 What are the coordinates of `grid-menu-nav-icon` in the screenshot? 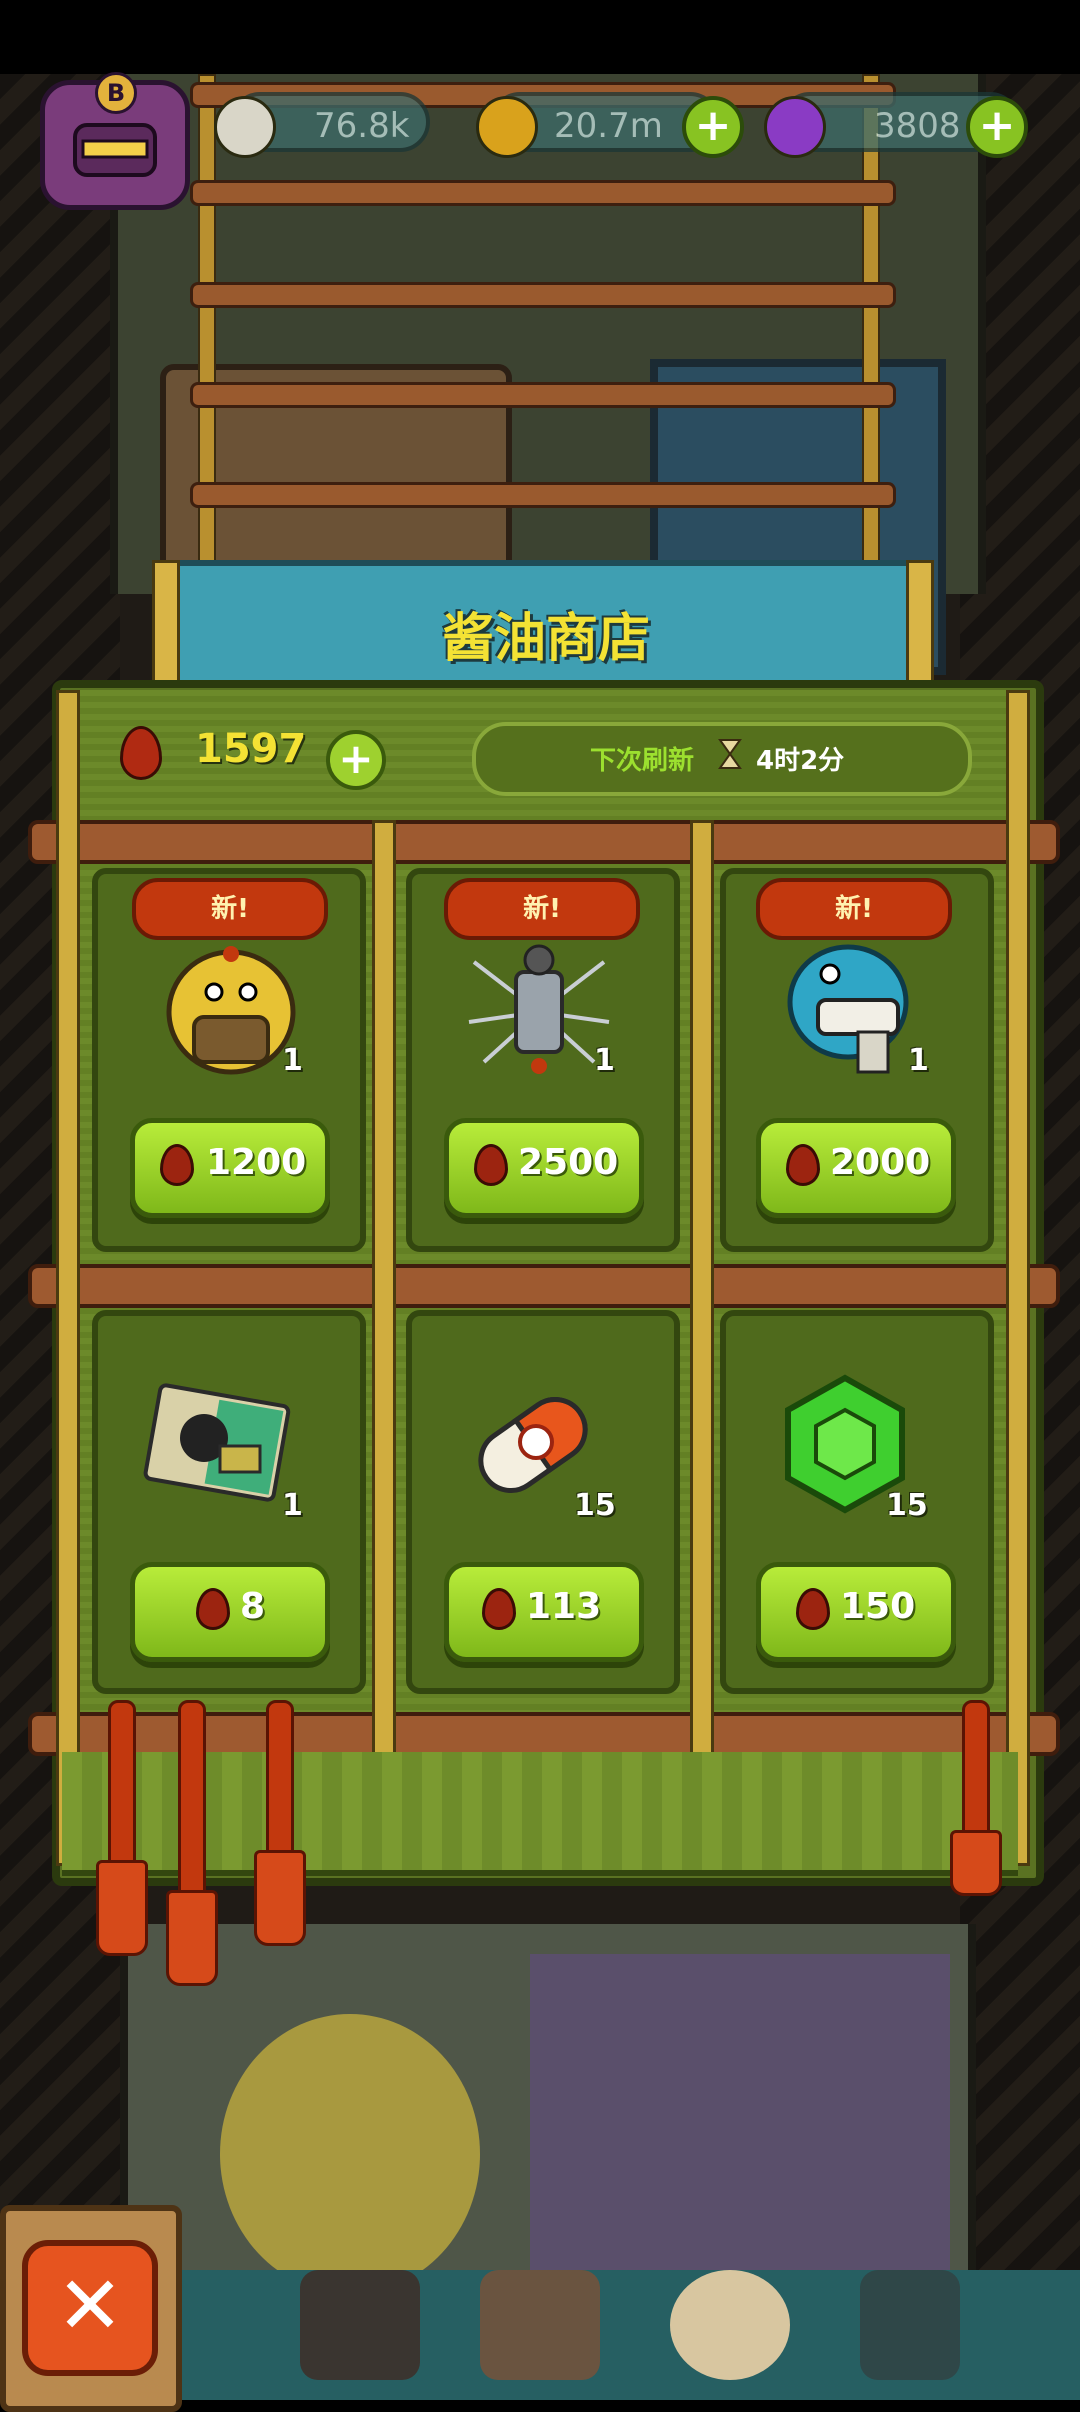 It's located at (910, 2325).